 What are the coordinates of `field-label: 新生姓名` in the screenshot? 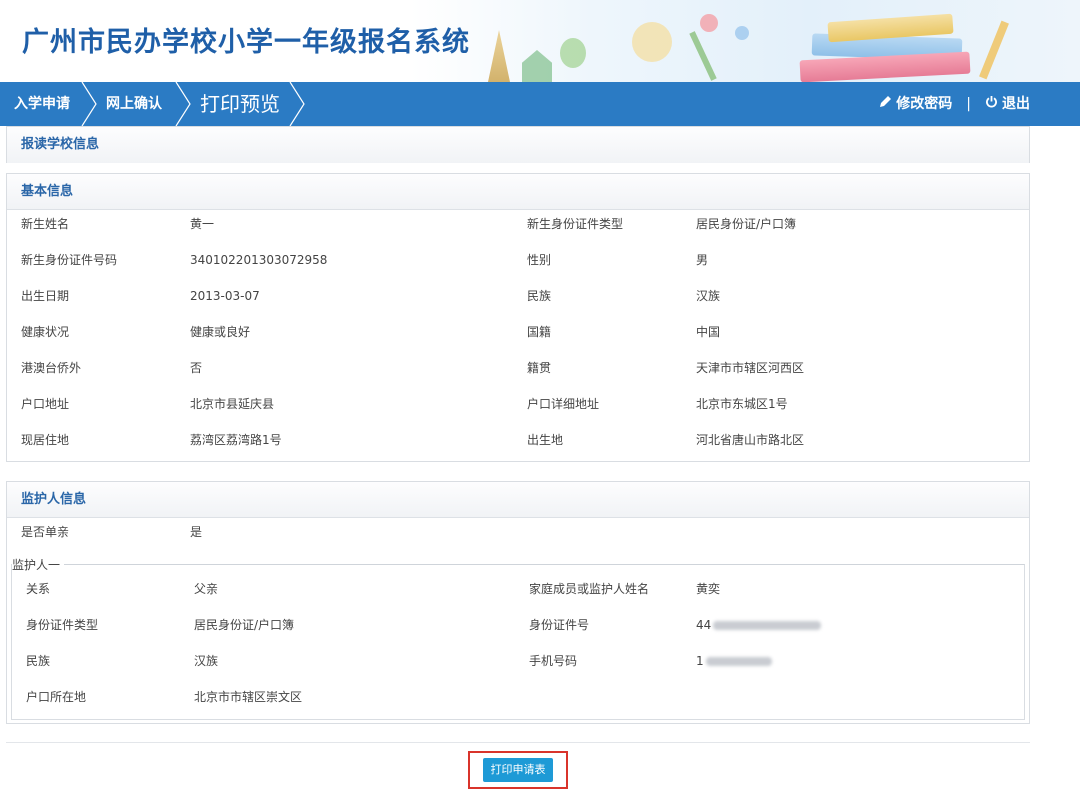 It's located at (45, 224).